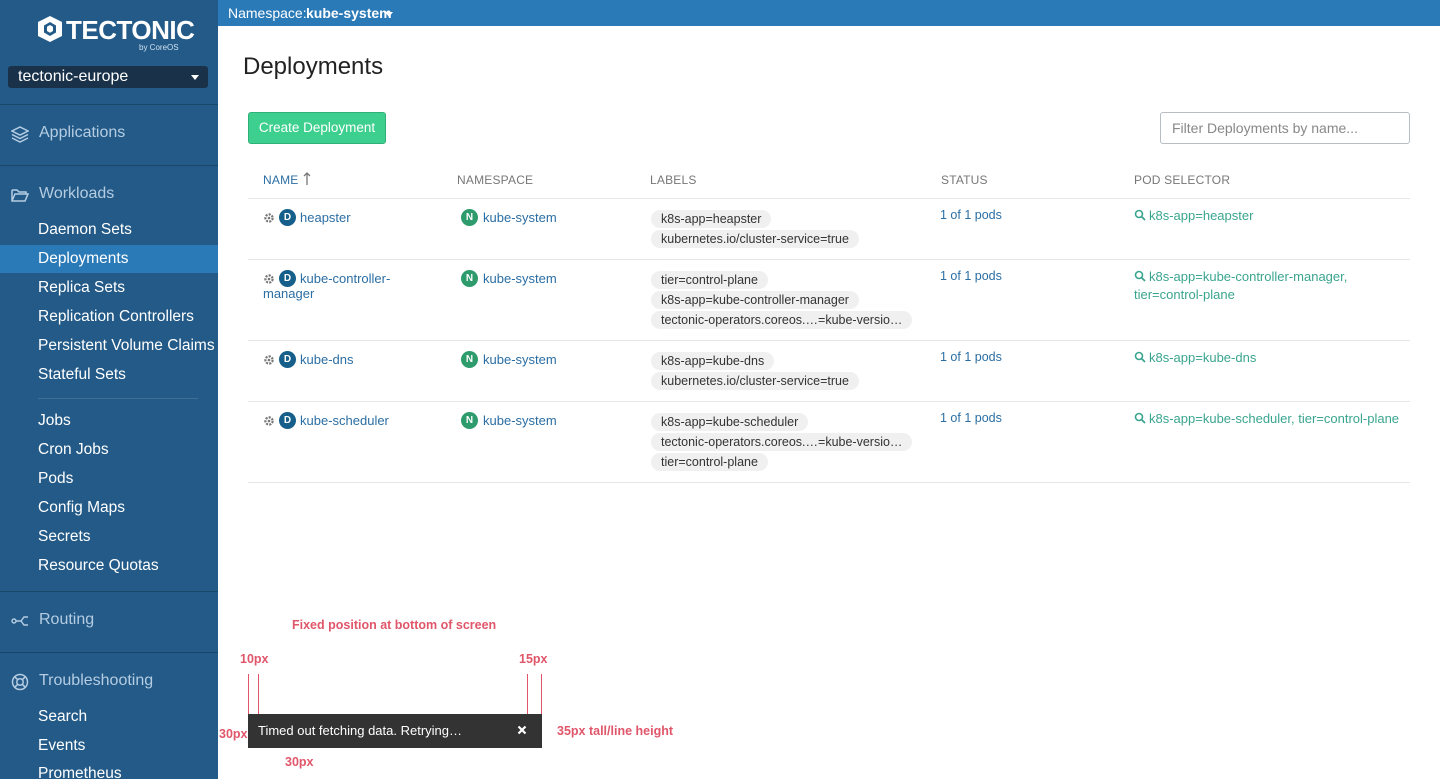 The height and width of the screenshot is (779, 1440). I want to click on tectonic-shield-icon, so click(50, 29).